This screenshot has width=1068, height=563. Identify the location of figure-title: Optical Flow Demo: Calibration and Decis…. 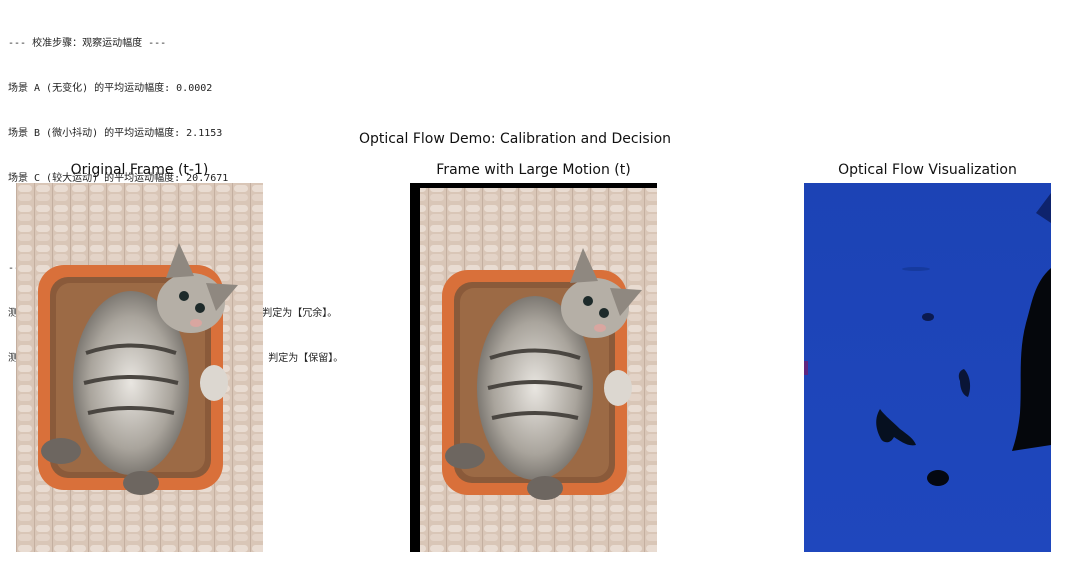
(515, 139).